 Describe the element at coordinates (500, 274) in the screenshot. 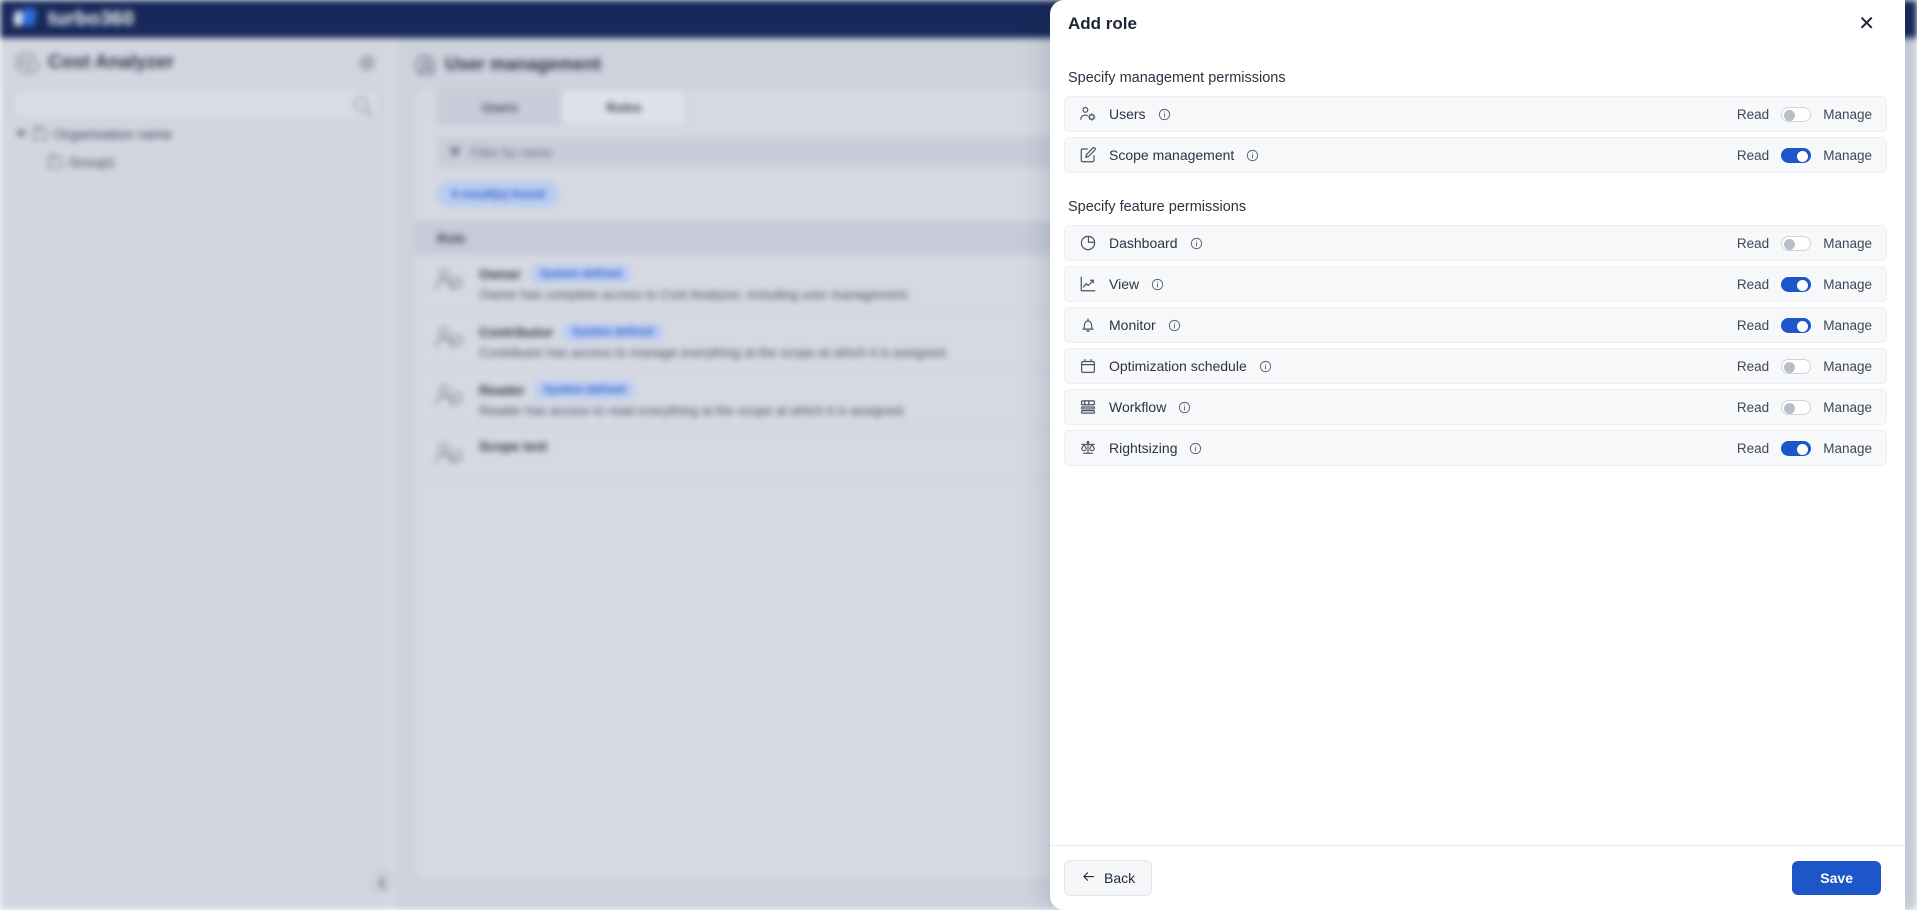

I see `role-name: Owner` at that location.